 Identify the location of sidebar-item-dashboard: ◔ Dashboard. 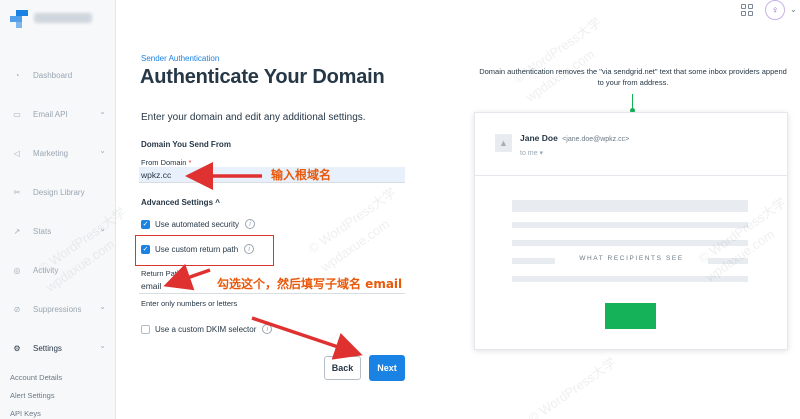
(60, 75).